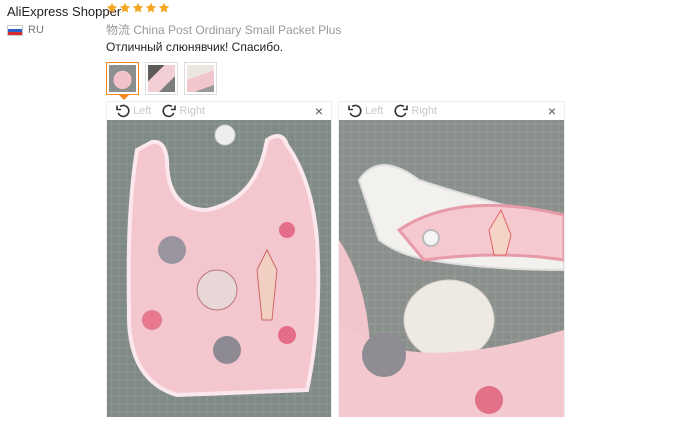 The width and height of the screenshot is (700, 426). What do you see at coordinates (25, 30) in the screenshot?
I see `reviewer-country: RU` at bounding box center [25, 30].